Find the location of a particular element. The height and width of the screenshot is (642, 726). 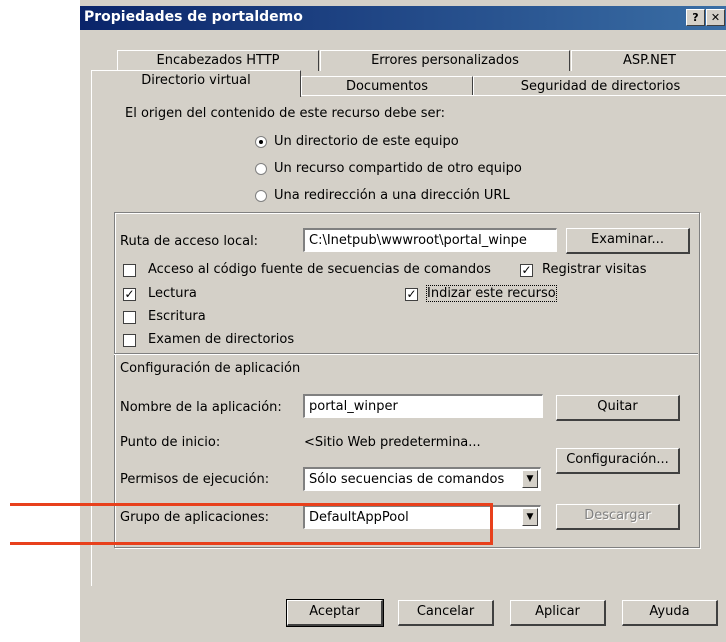

local-path-label: Ruta de acceso local: is located at coordinates (189, 241).